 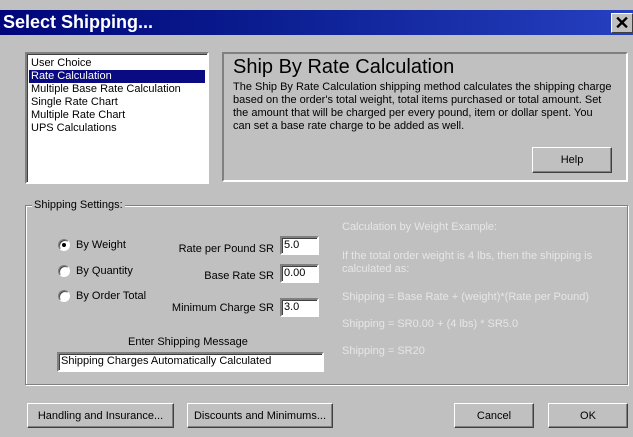 I want to click on example-substituted: Shipping = SR0.00 + (4 lbs) * SR5.0, so click(x=430, y=324).